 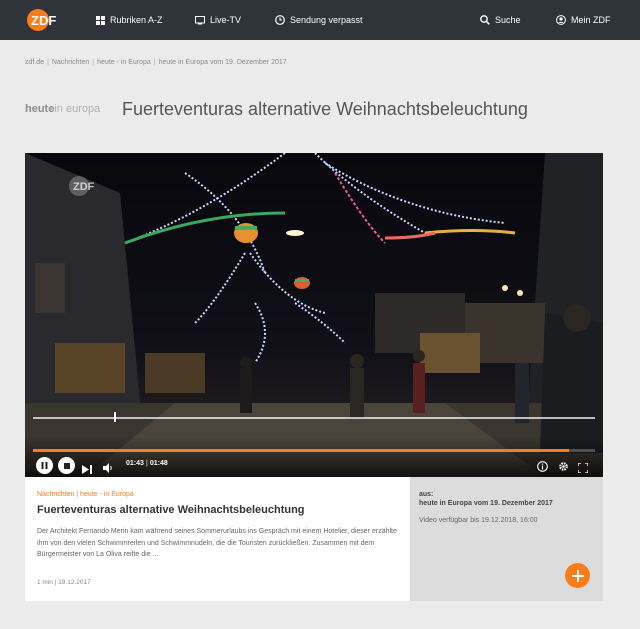 I want to click on brand-heute: heute, so click(x=40, y=109).